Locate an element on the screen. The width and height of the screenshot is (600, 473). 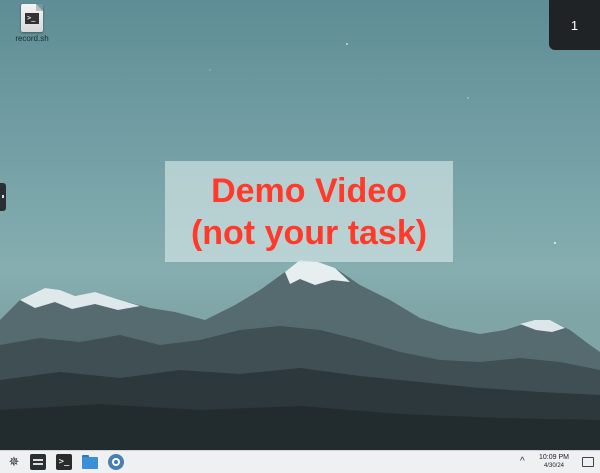
workspace-number: 1 is located at coordinates (574, 25).